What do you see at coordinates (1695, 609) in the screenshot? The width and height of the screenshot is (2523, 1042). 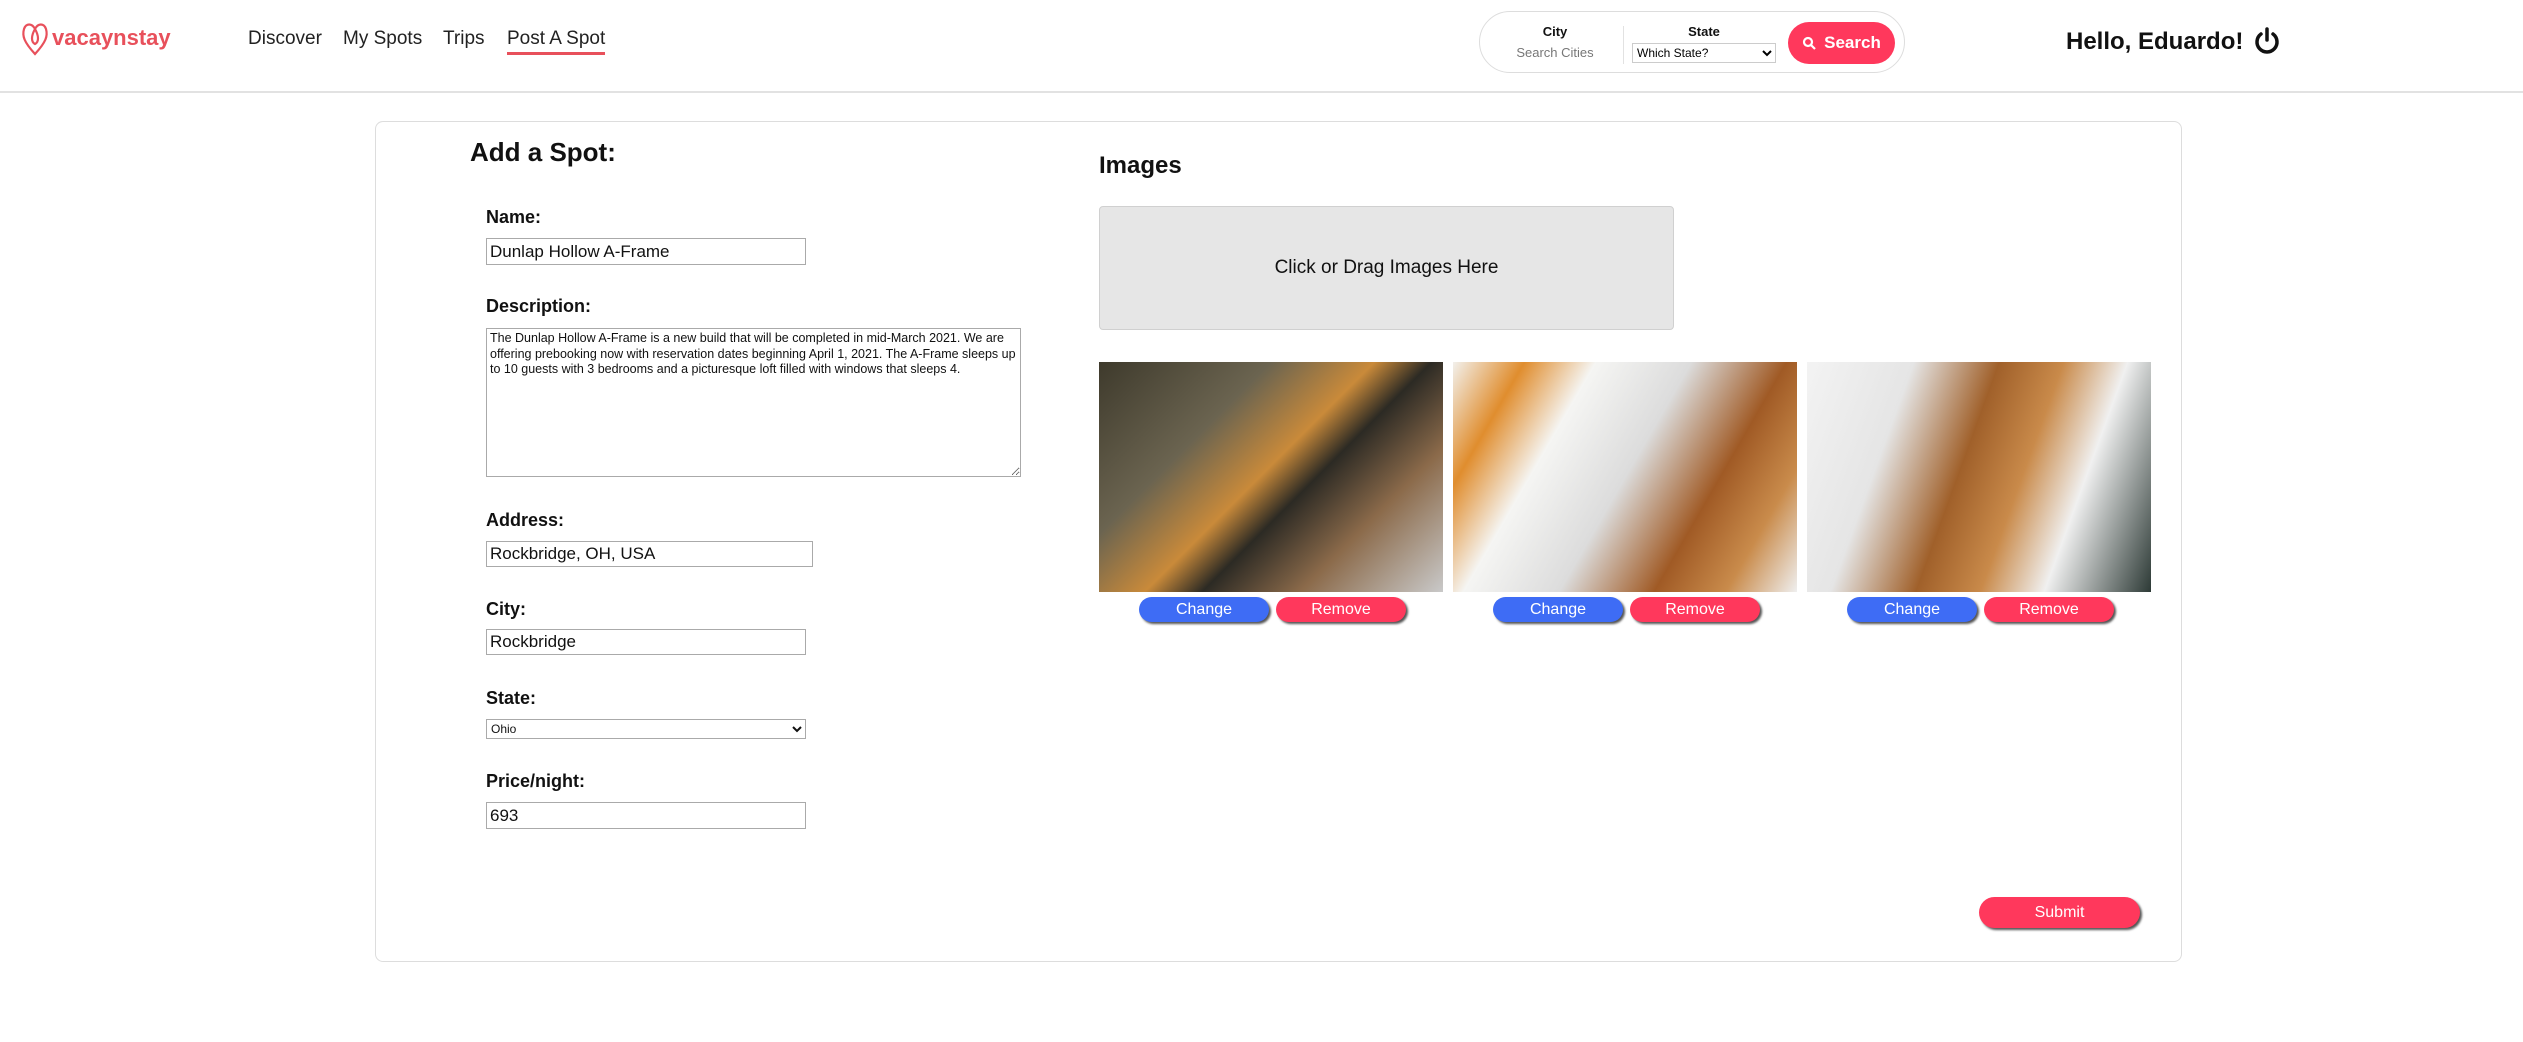 I see `remove-image-2-button: Remove` at bounding box center [1695, 609].